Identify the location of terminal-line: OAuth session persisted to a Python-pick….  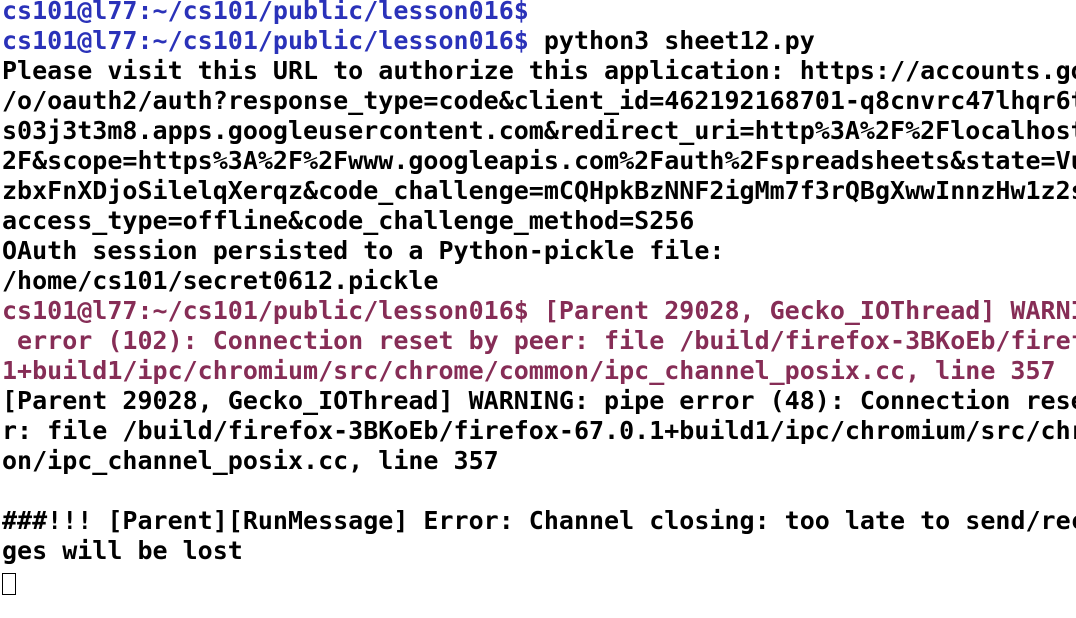
(539, 251).